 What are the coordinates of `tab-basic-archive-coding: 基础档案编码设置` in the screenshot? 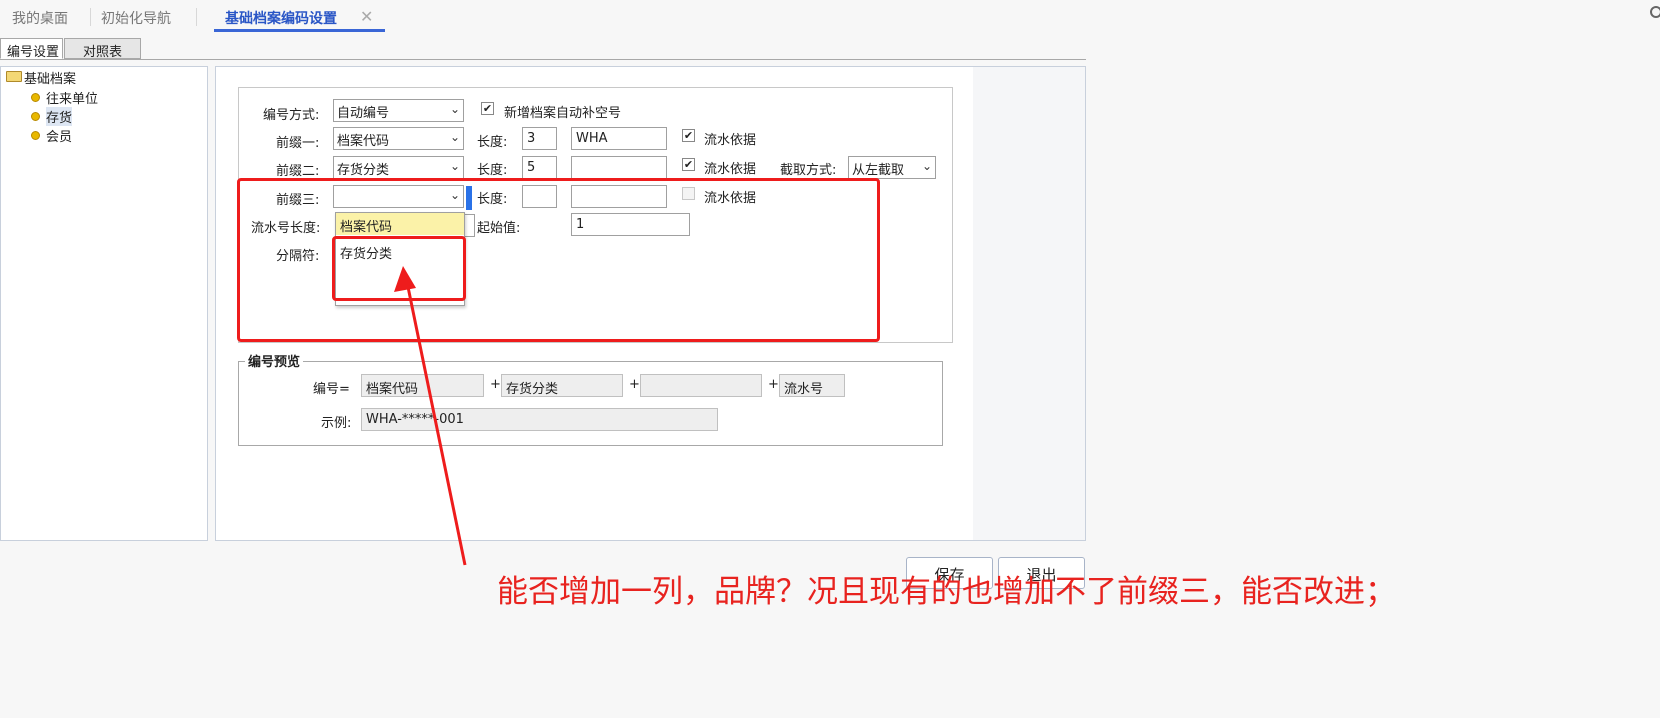 It's located at (281, 18).